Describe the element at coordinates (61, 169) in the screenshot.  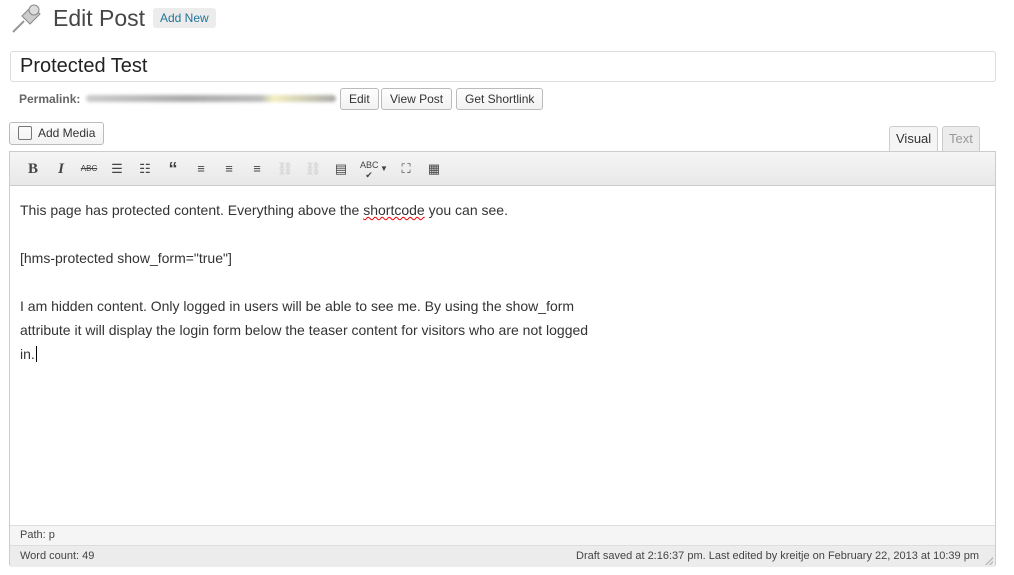
I see `italic-icon: I` at that location.